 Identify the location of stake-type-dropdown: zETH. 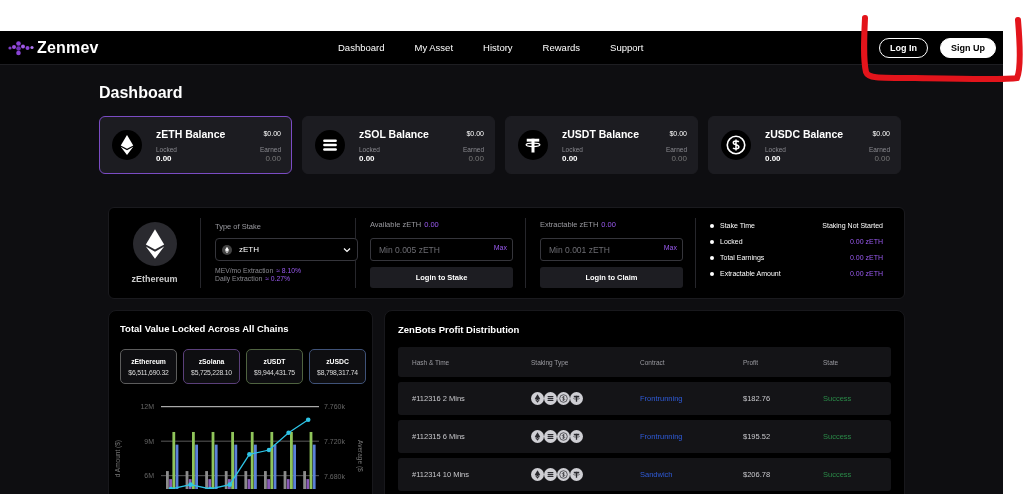
(286, 249).